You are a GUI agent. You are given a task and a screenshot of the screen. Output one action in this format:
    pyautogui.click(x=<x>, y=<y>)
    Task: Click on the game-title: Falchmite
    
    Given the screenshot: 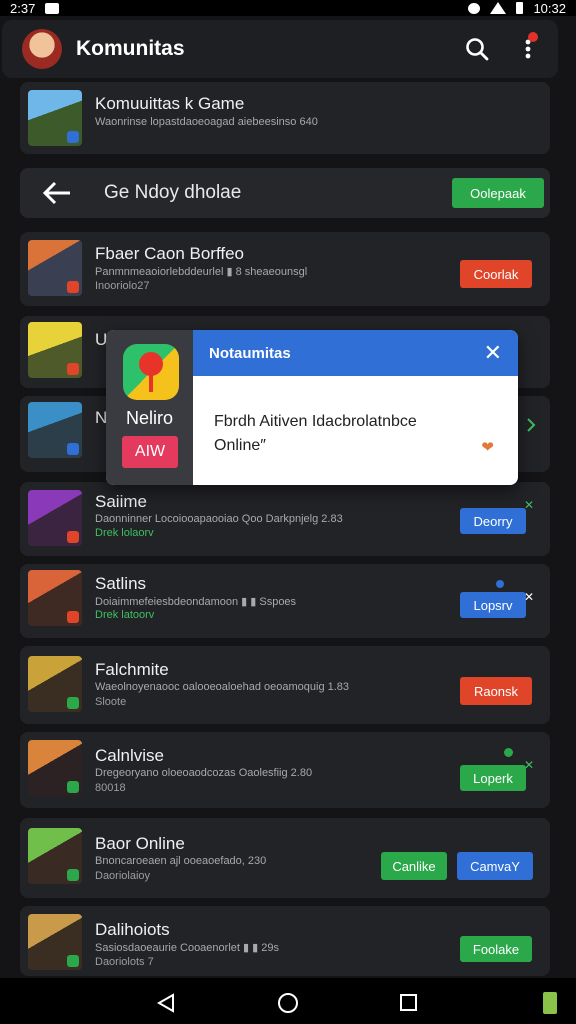 What is the action you would take?
    pyautogui.click(x=132, y=669)
    